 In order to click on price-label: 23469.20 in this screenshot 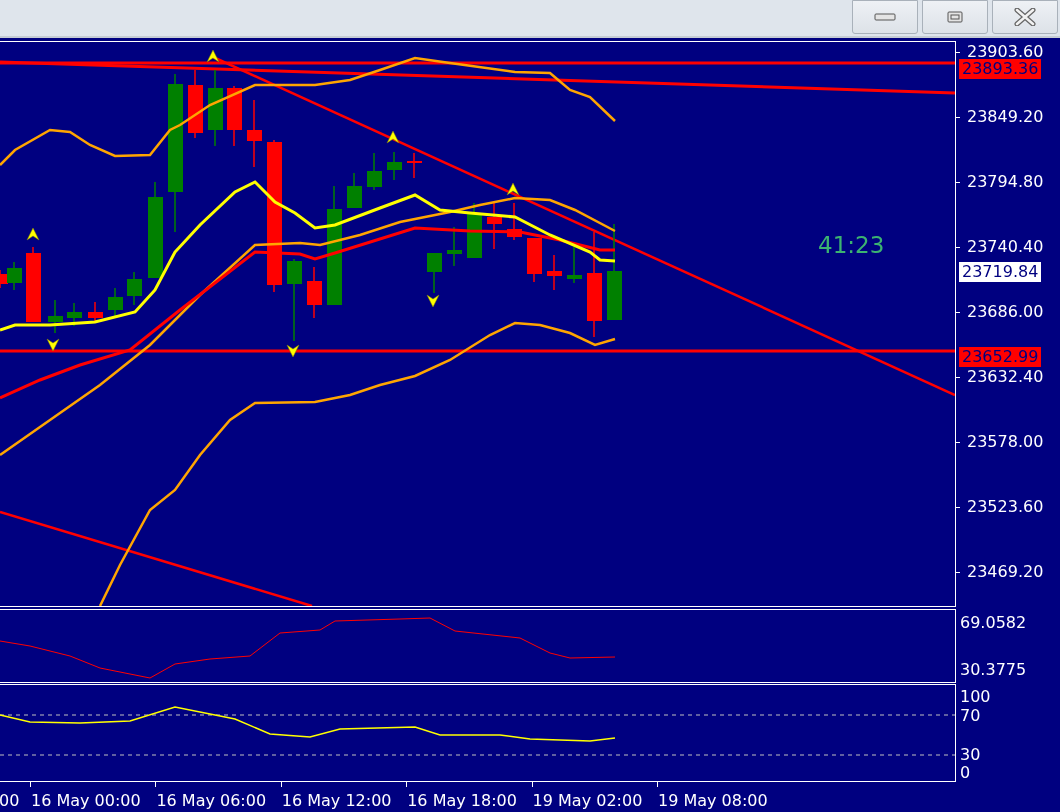, I will do `click(1005, 572)`.